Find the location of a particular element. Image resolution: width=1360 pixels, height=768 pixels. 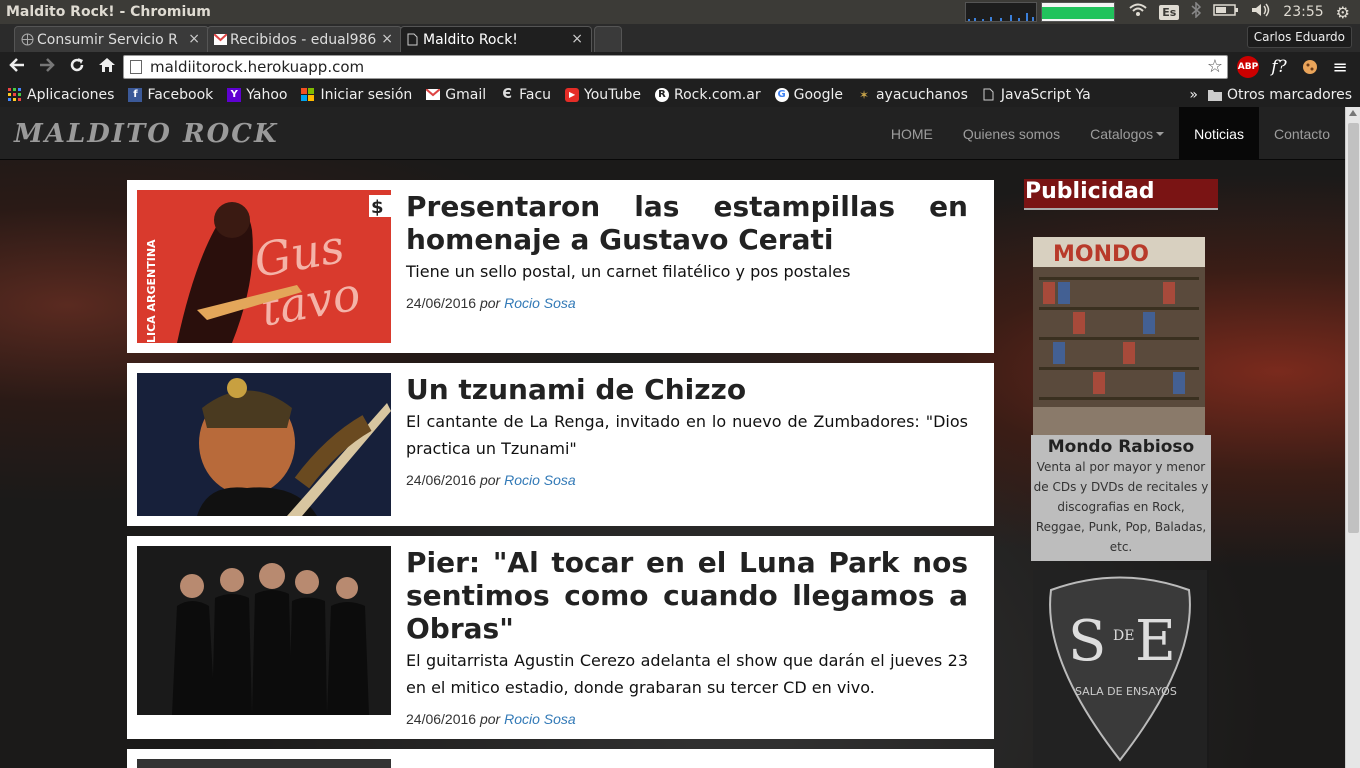

other-bookmarks-folder: Otros marcadores is located at coordinates (1279, 95).